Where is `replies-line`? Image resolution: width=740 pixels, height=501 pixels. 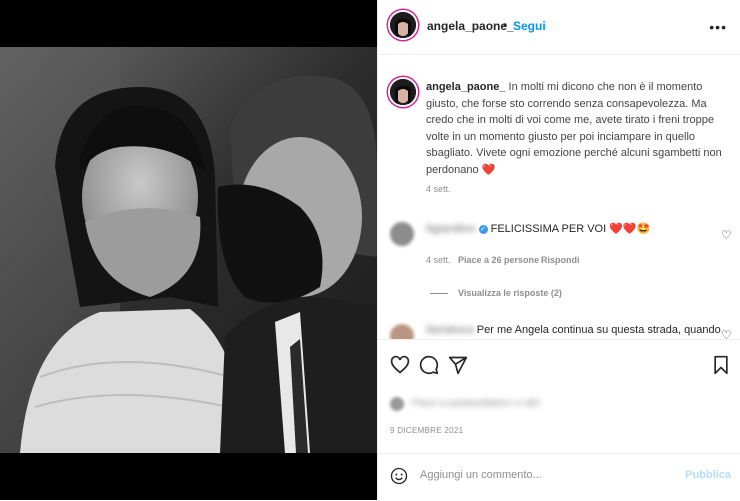
replies-line is located at coordinates (439, 293).